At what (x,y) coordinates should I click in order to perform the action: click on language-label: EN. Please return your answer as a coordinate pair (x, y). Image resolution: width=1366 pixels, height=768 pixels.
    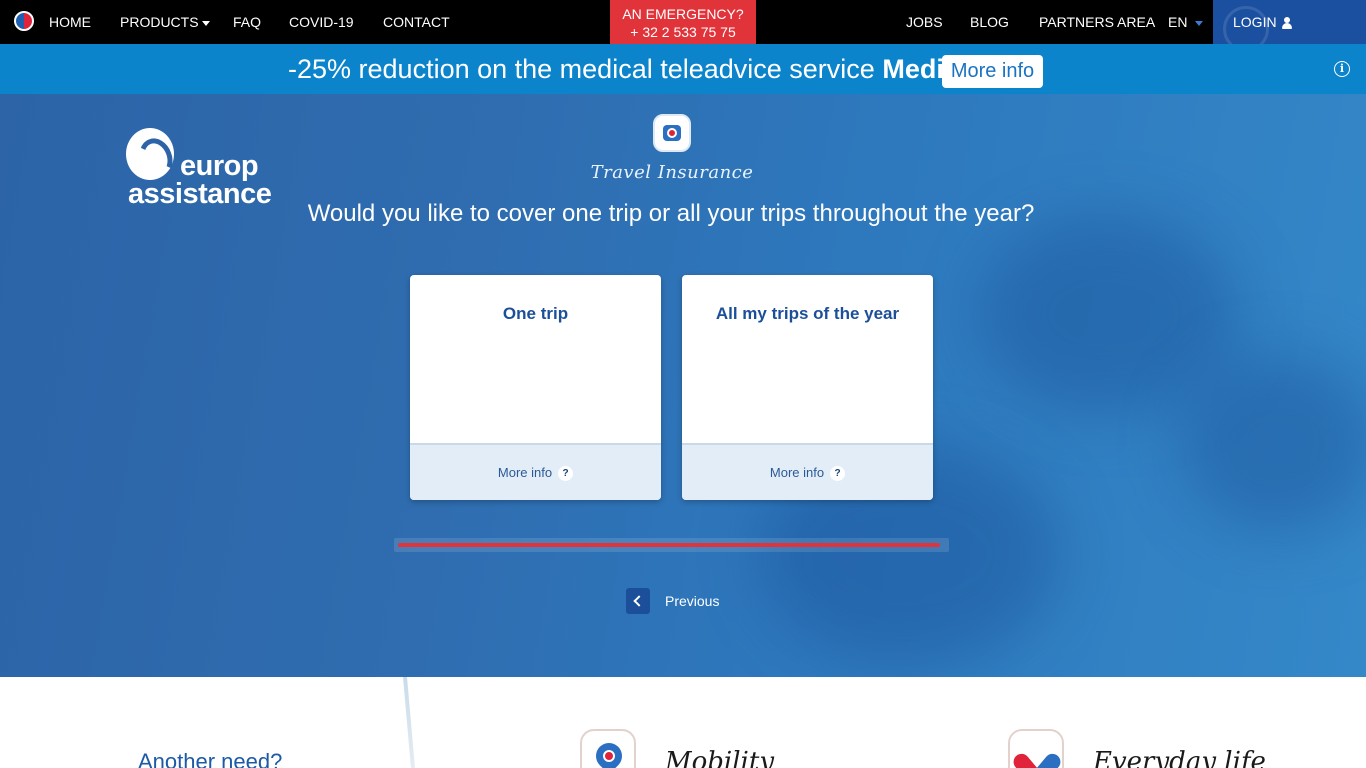
    Looking at the image, I should click on (1178, 22).